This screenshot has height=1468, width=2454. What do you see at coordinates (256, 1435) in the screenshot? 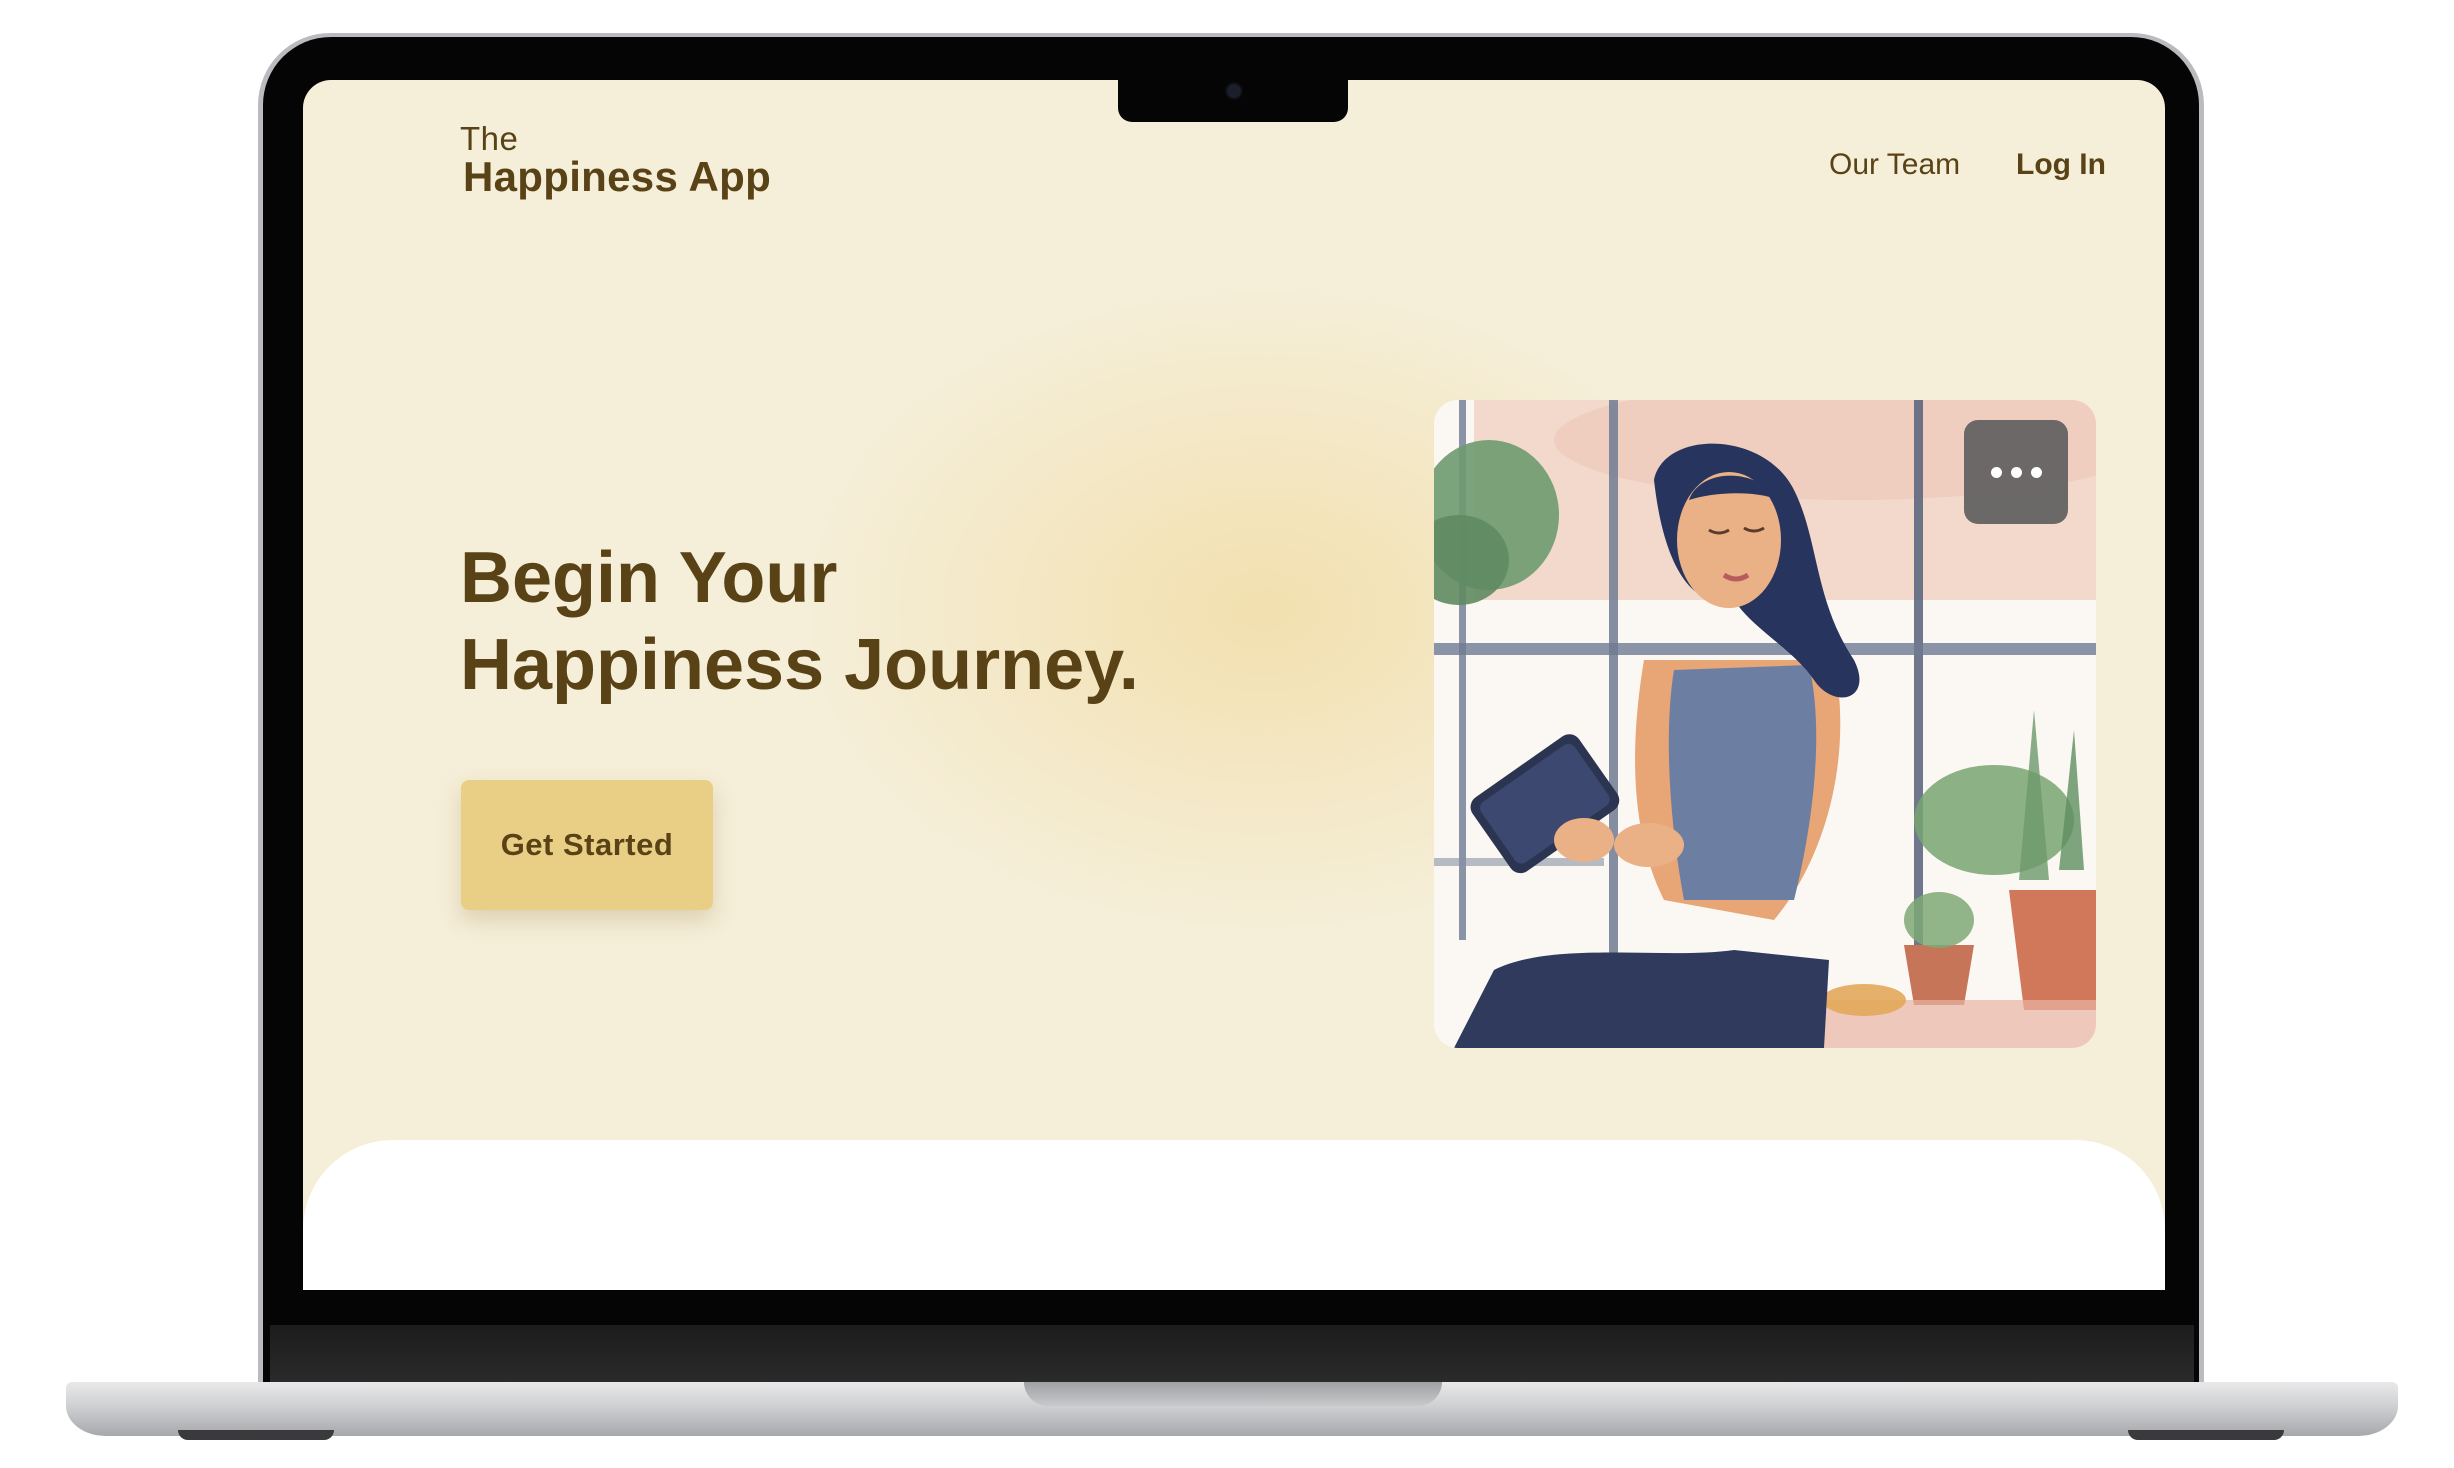
I see `laptop-foot-left` at bounding box center [256, 1435].